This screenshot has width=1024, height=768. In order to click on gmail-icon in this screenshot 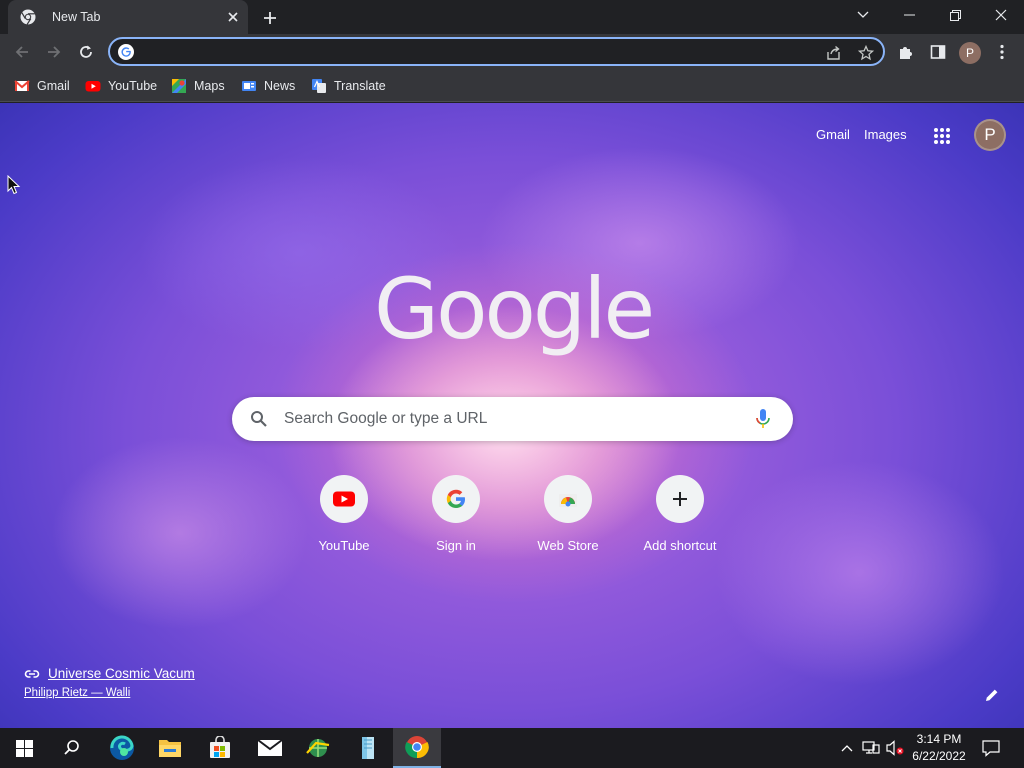, I will do `click(22, 85)`.